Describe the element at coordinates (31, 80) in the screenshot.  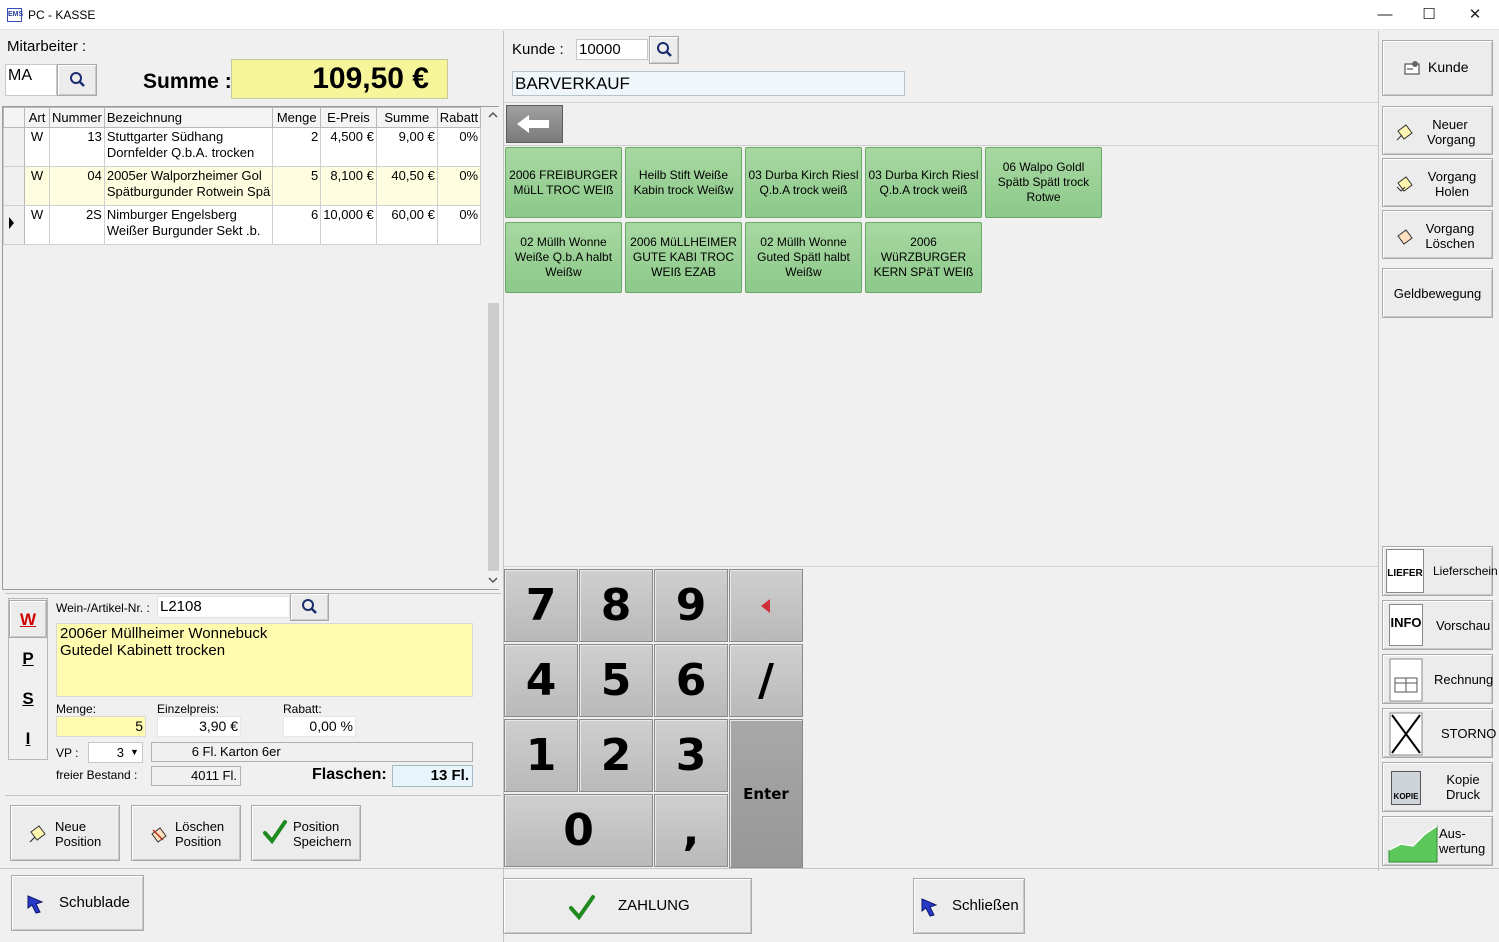
I see `employee-input: MA` at that location.